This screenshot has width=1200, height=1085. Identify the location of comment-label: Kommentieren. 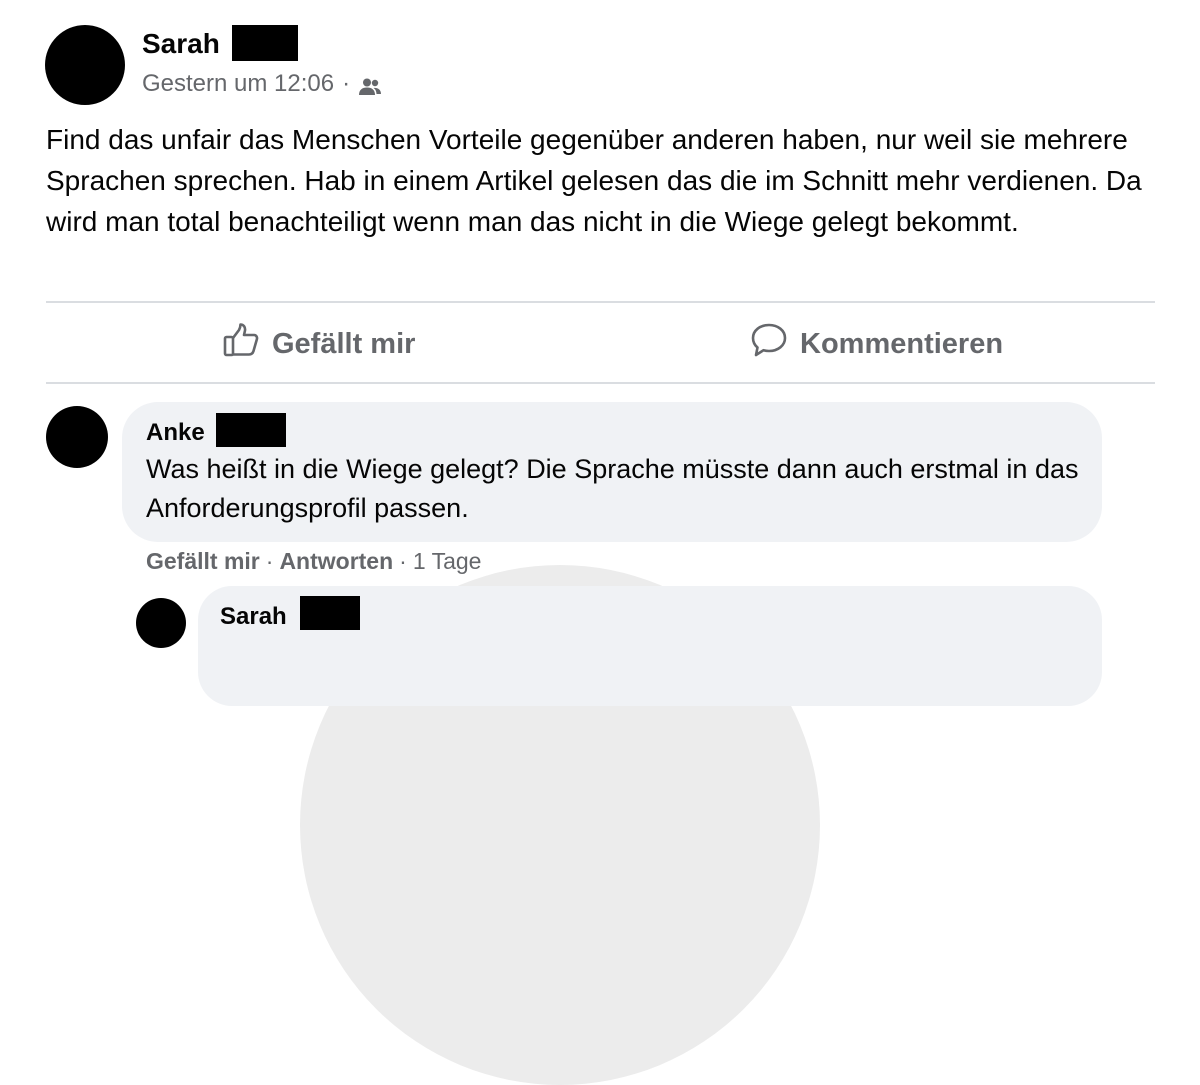
(902, 343).